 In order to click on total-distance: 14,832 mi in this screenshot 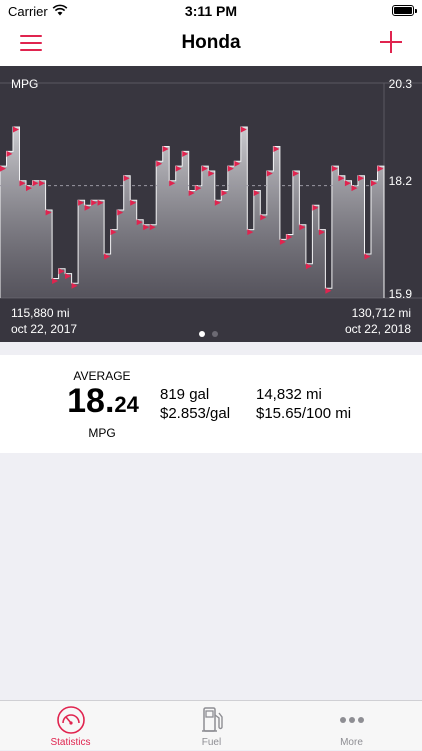, I will do `click(289, 394)`.